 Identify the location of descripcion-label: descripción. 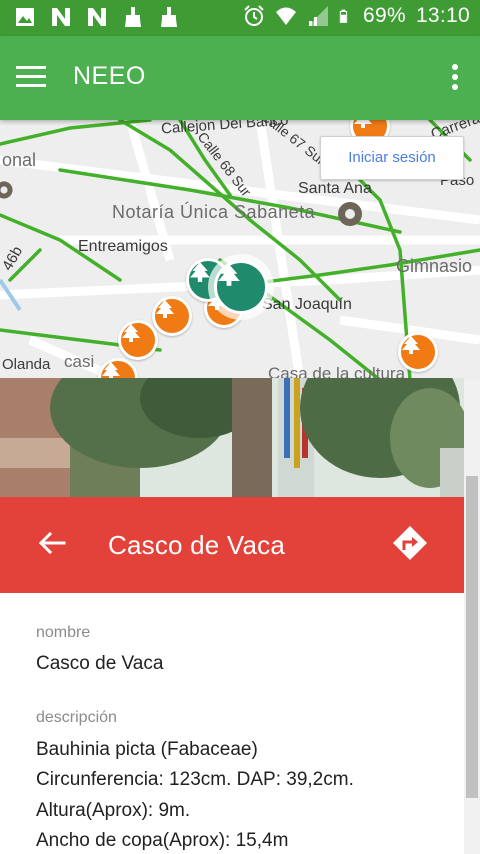
(76, 717).